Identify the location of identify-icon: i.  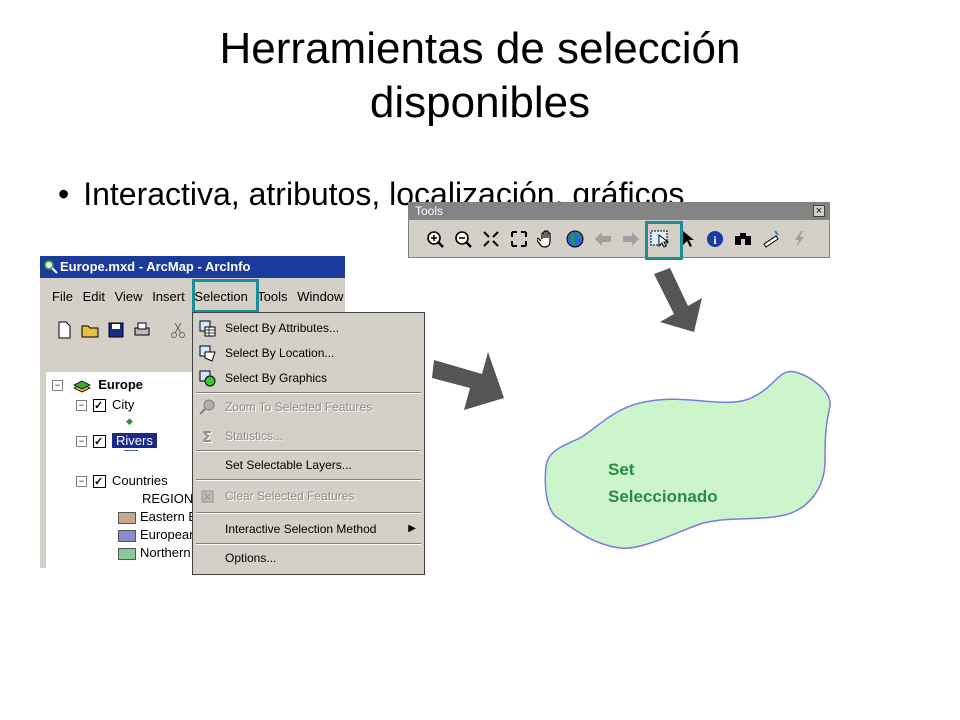
(715, 239).